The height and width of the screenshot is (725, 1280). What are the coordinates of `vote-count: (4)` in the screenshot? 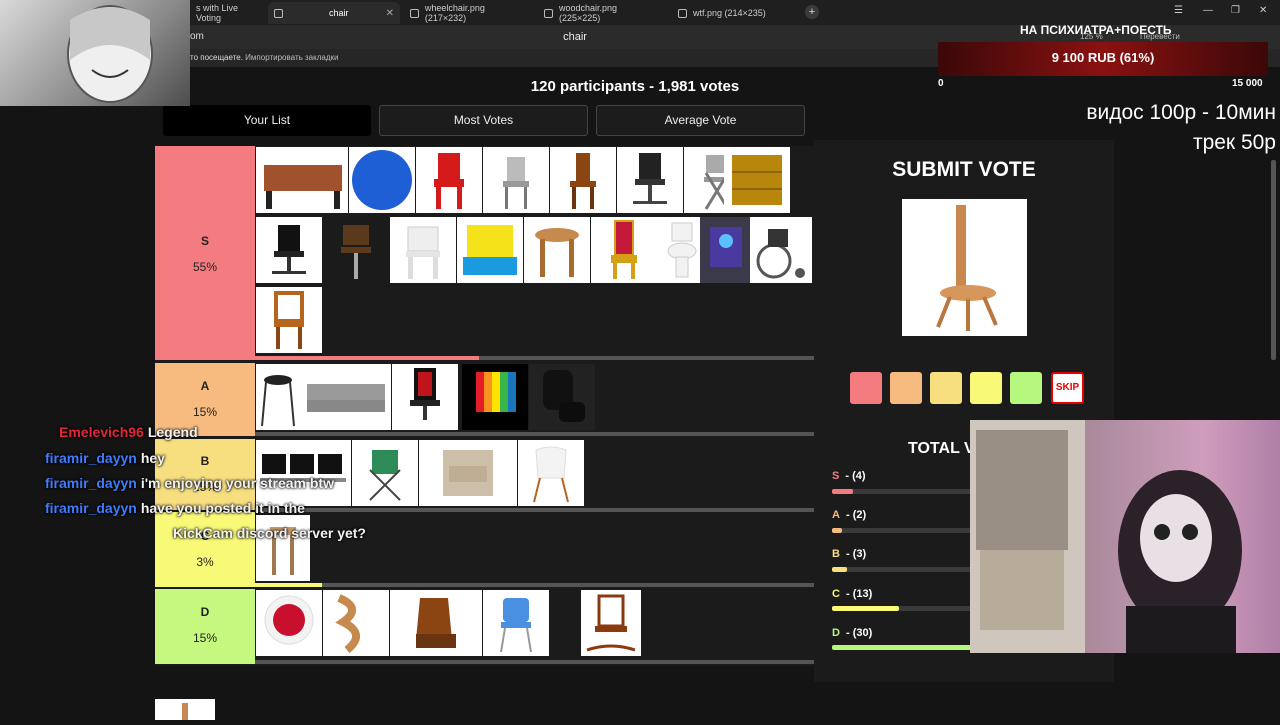 It's located at (859, 476).